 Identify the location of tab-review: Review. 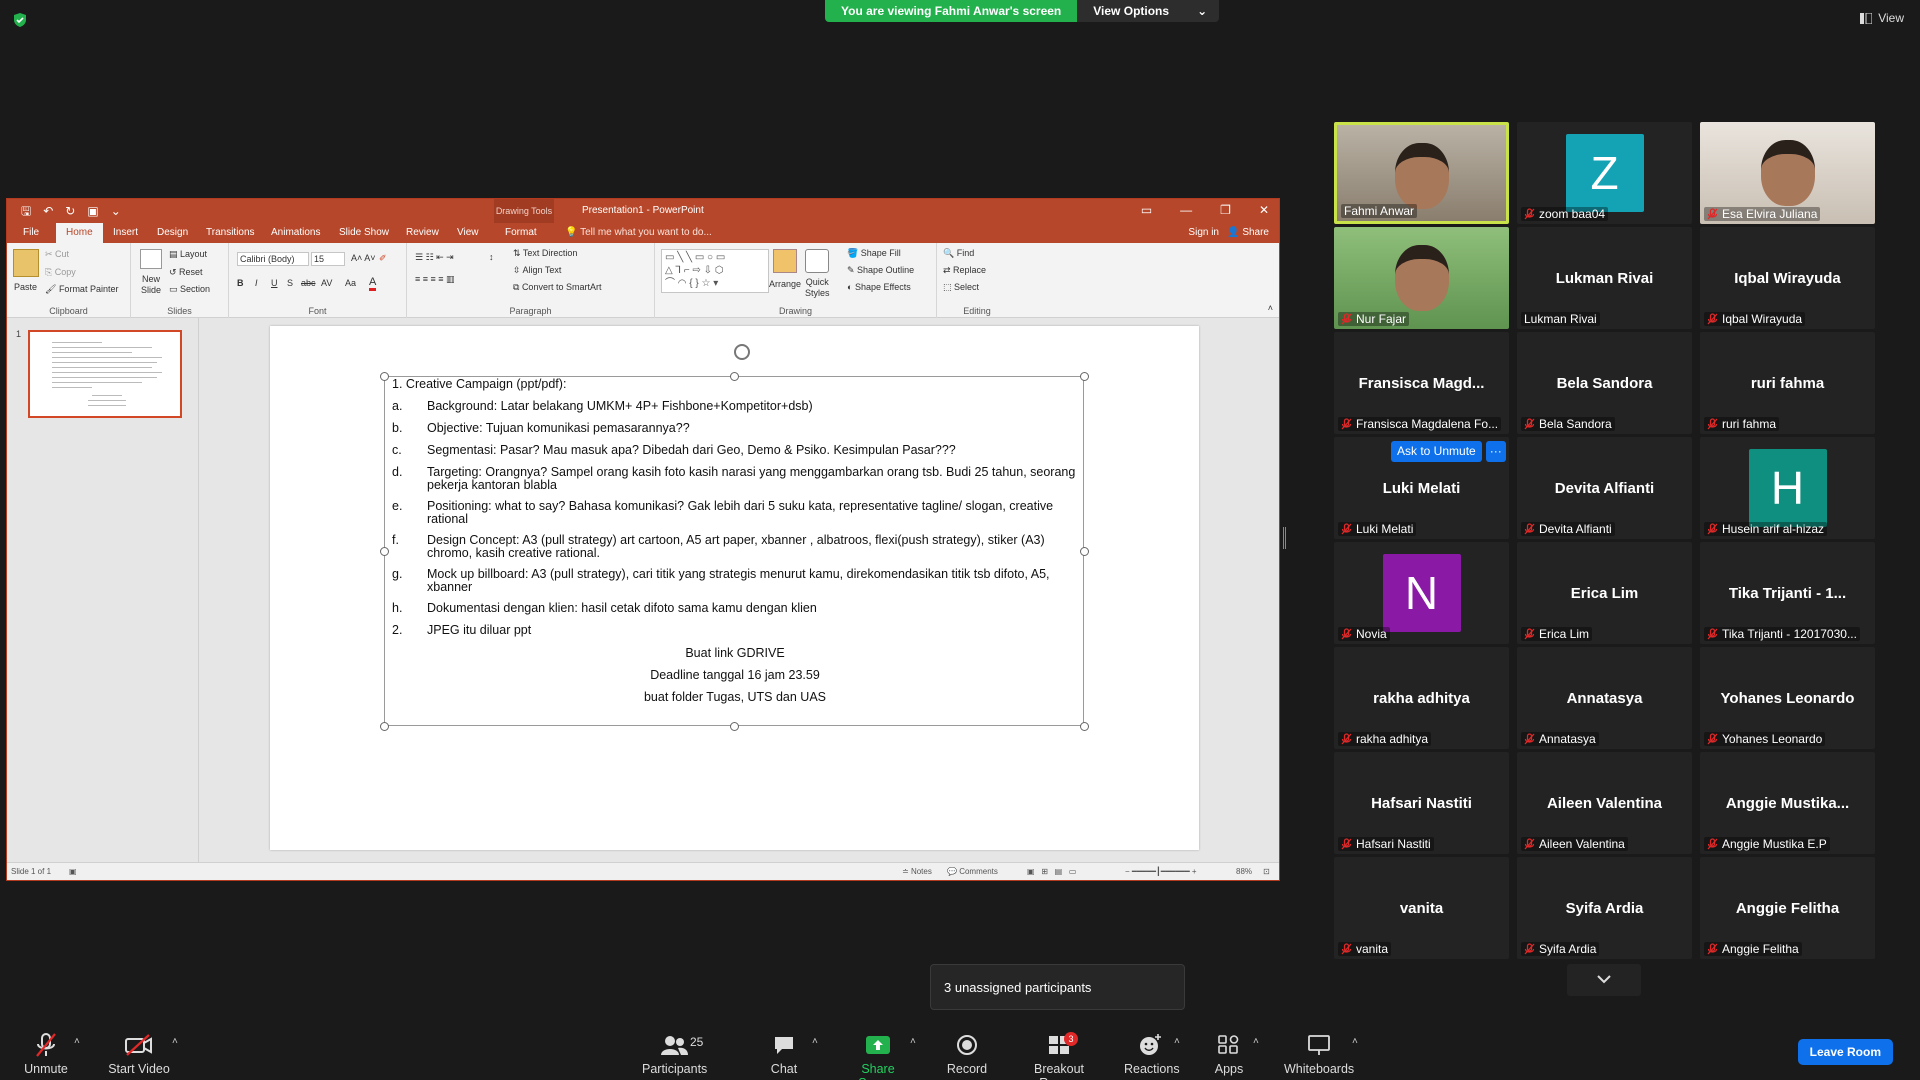
(422, 232).